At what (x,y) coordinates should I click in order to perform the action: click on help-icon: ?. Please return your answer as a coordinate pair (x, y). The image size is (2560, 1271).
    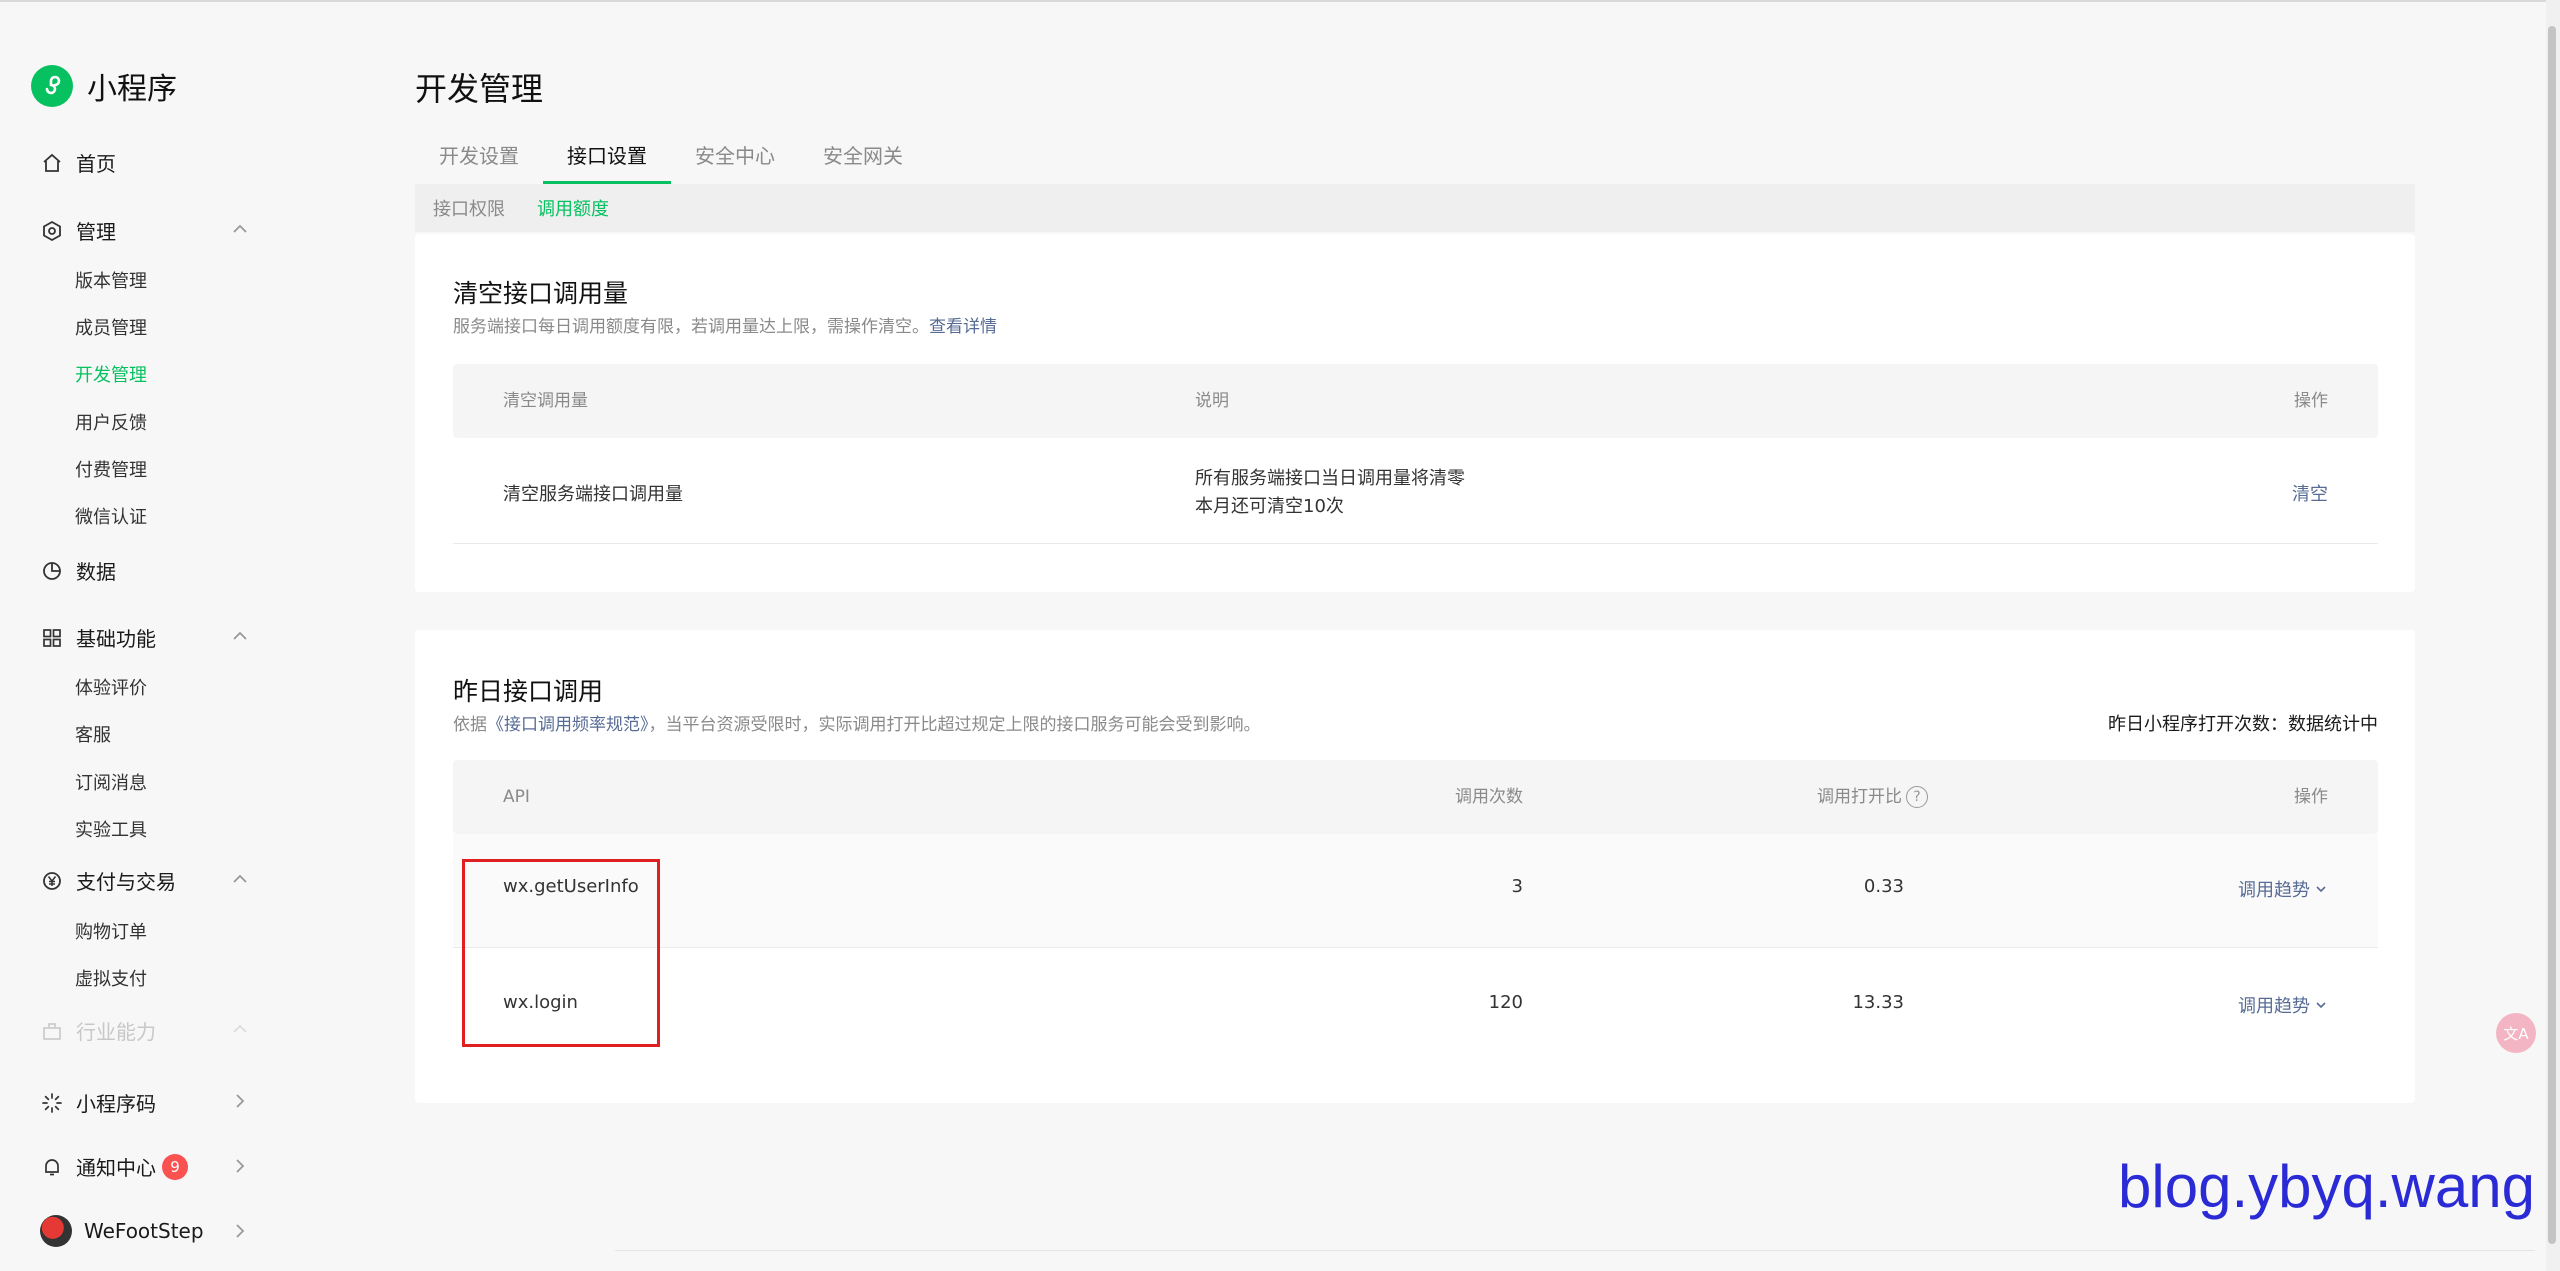
    Looking at the image, I should click on (1917, 797).